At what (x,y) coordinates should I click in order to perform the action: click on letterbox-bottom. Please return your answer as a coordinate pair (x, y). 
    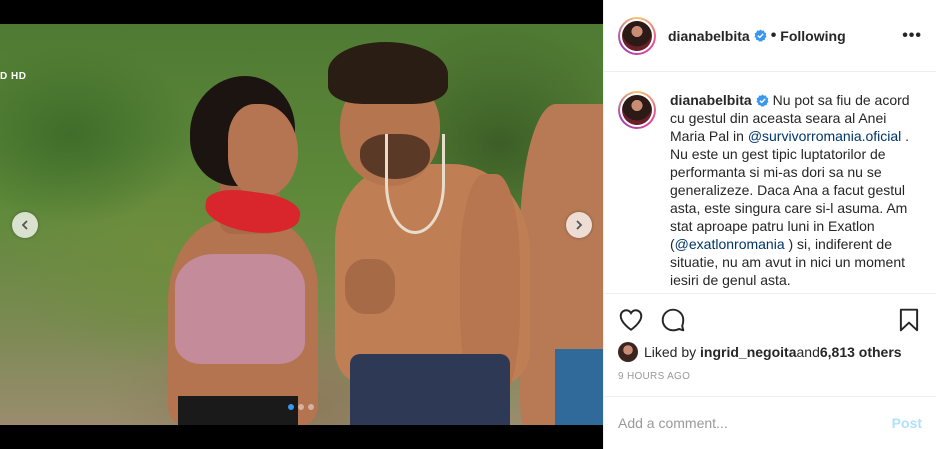
    Looking at the image, I should click on (301, 437).